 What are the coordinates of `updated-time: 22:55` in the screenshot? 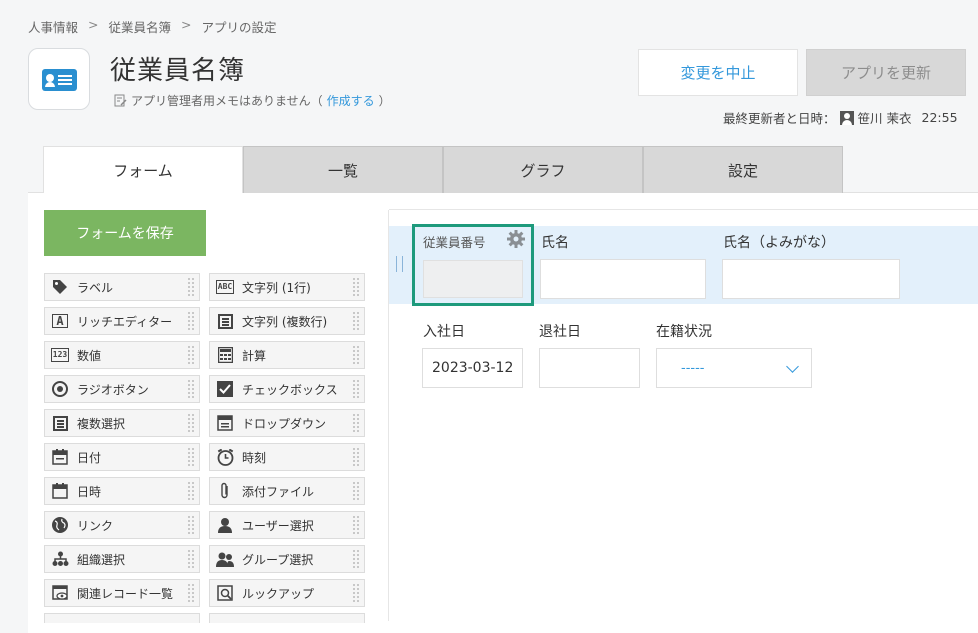 It's located at (939, 117).